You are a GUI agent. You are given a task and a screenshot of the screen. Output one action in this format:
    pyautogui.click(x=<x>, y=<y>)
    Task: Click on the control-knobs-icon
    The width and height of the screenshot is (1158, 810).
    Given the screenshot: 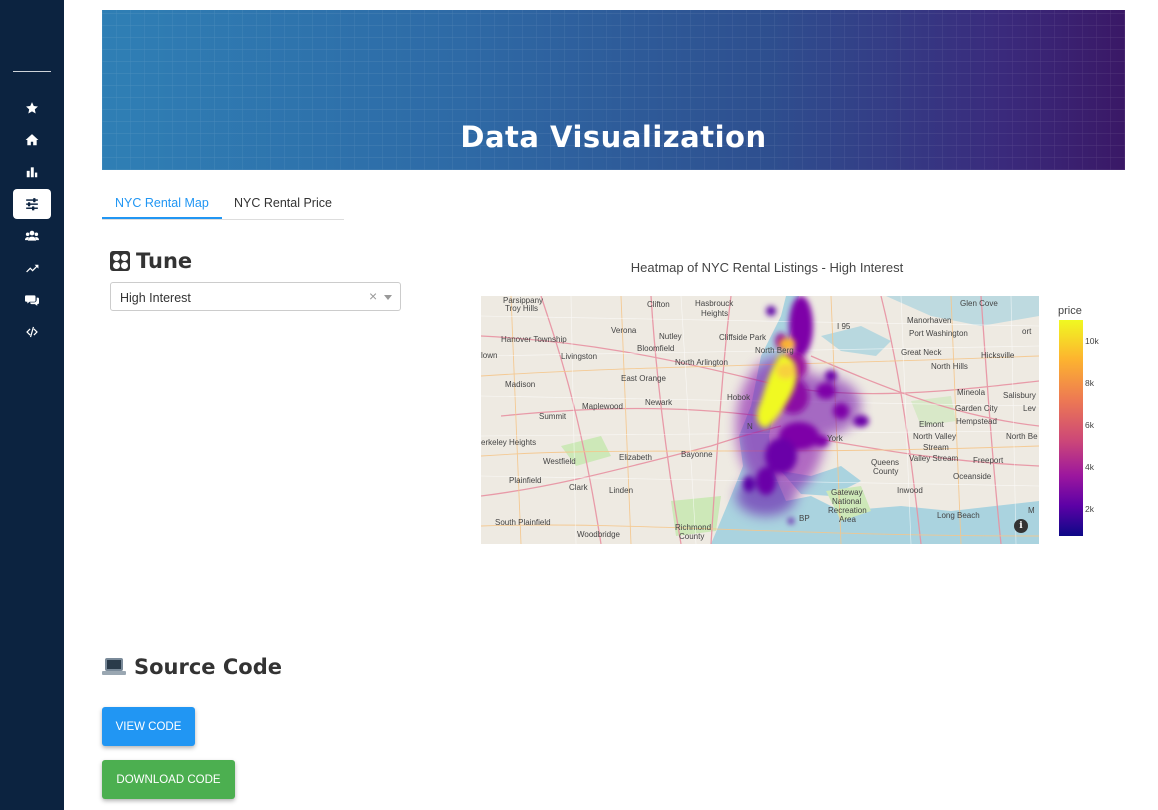 What is the action you would take?
    pyautogui.click(x=120, y=261)
    